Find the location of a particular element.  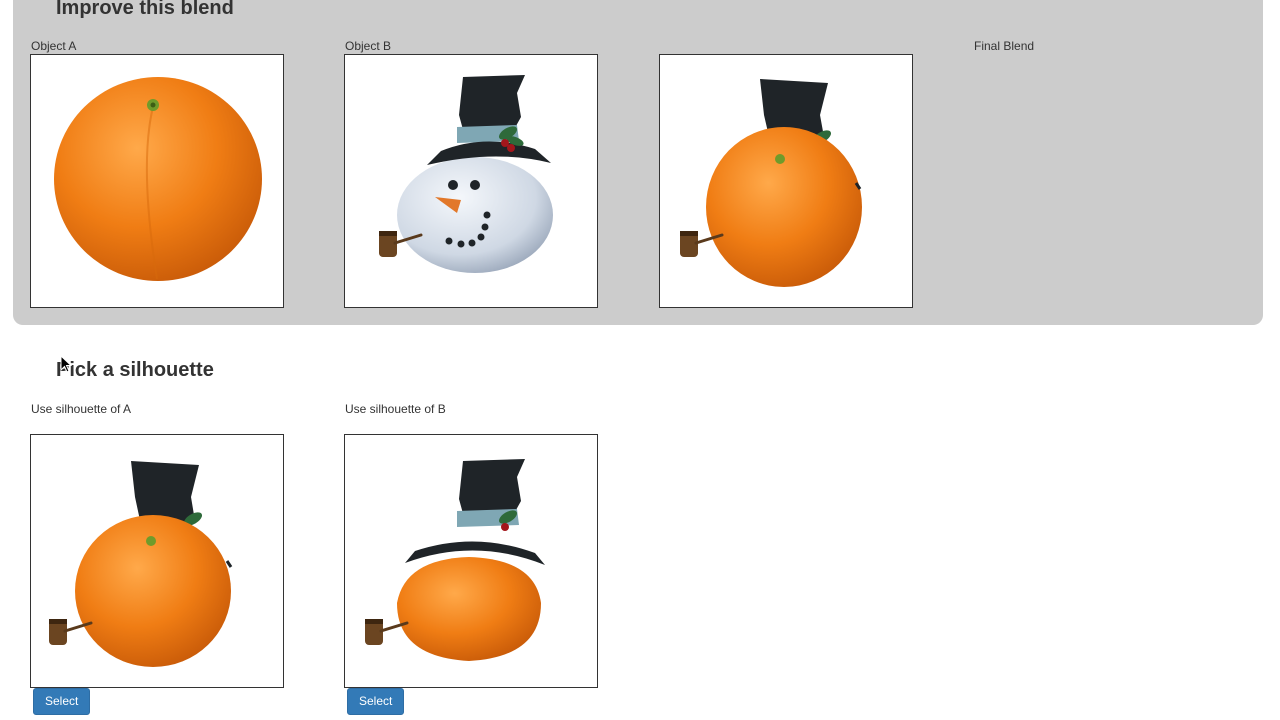

silhouette-heading: Pick a silhouette is located at coordinates (135, 370).